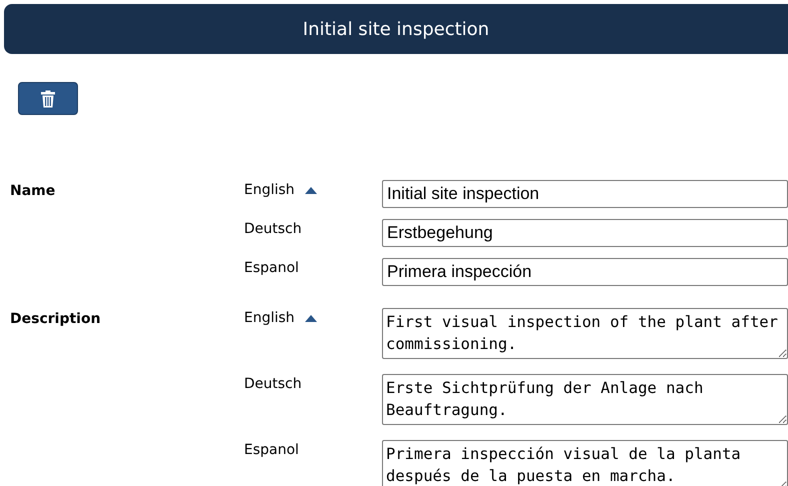 Image resolution: width=788 pixels, height=486 pixels. I want to click on field-label: Description, so click(56, 318).